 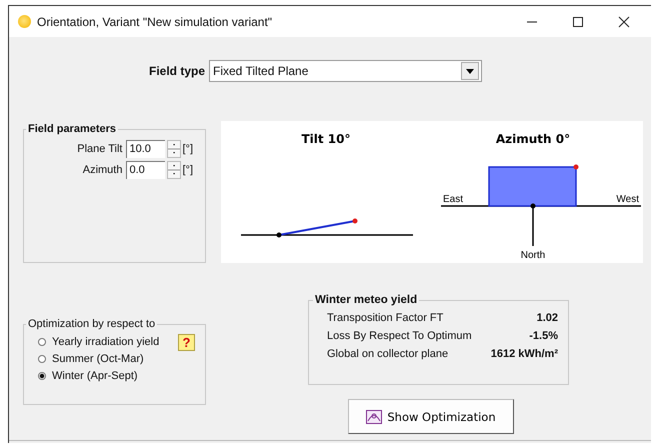 I want to click on group-title: Optimization by respect to, so click(x=91, y=324).